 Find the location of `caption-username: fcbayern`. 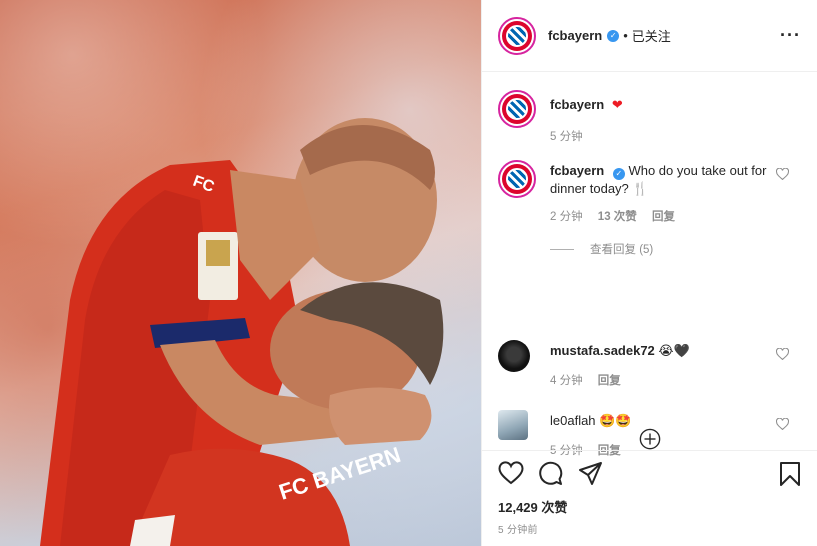

caption-username: fcbayern is located at coordinates (577, 104).